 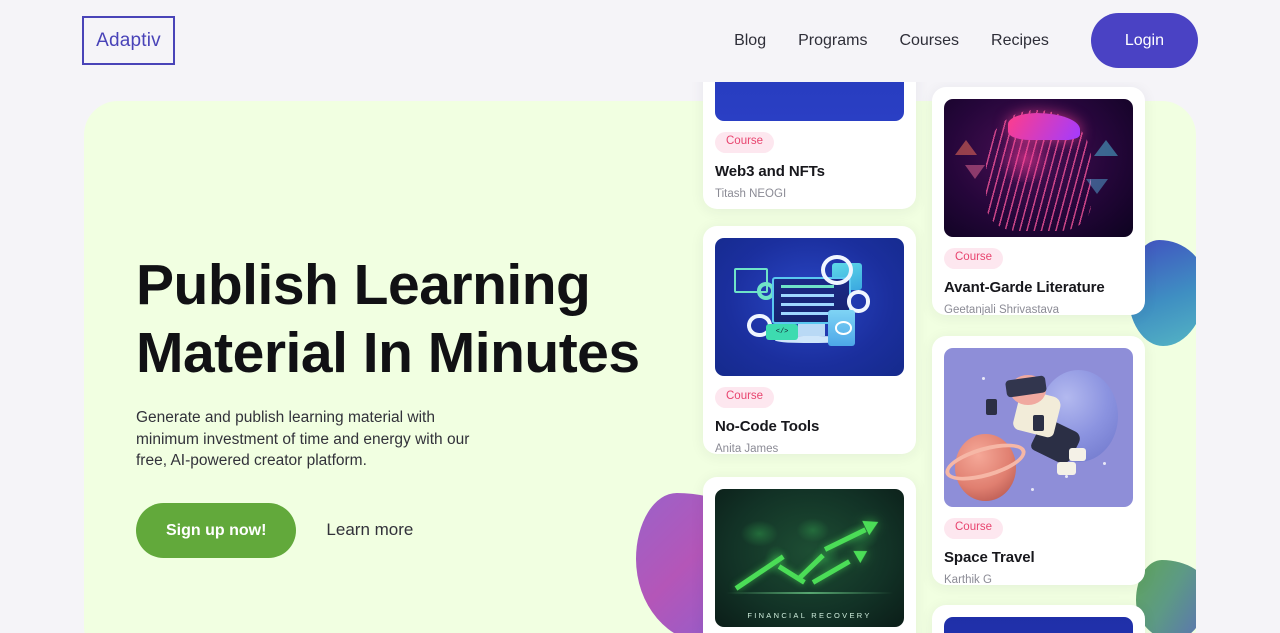 What do you see at coordinates (929, 40) in the screenshot?
I see `nav-link-courses: Courses` at bounding box center [929, 40].